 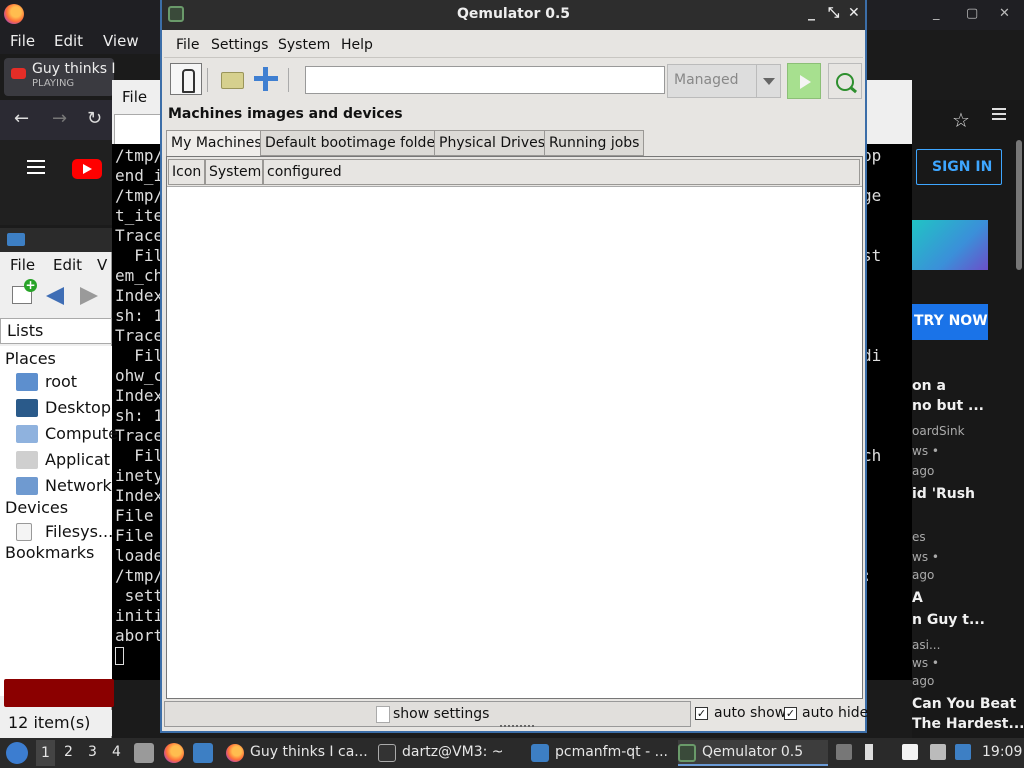 What do you see at coordinates (56, 331) in the screenshot?
I see `side-pane-mode-select: Lists` at bounding box center [56, 331].